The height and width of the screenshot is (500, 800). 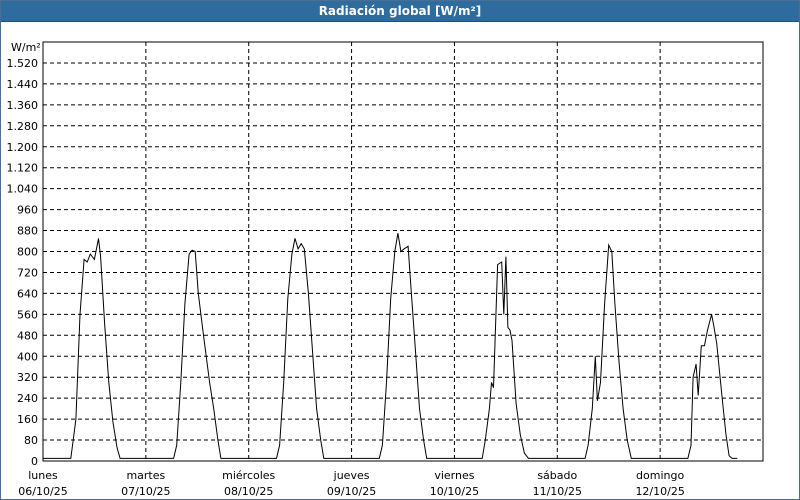 What do you see at coordinates (23, 147) in the screenshot?
I see `y-tick-label: 1.200` at bounding box center [23, 147].